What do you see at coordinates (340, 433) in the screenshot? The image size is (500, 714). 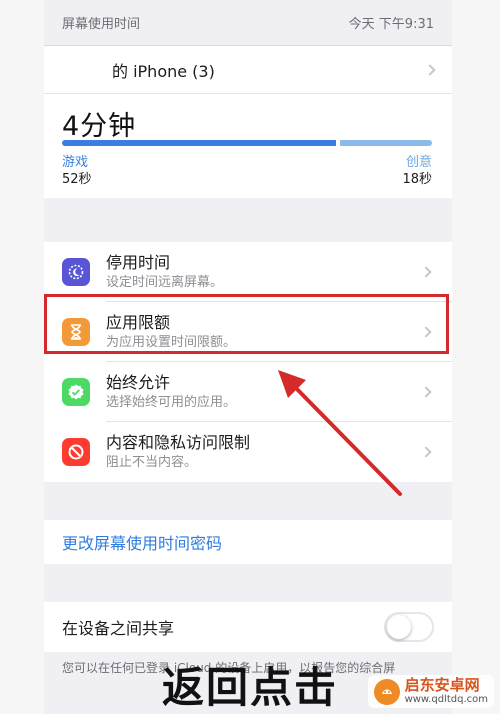 I see `pointer-arrow-icon` at bounding box center [340, 433].